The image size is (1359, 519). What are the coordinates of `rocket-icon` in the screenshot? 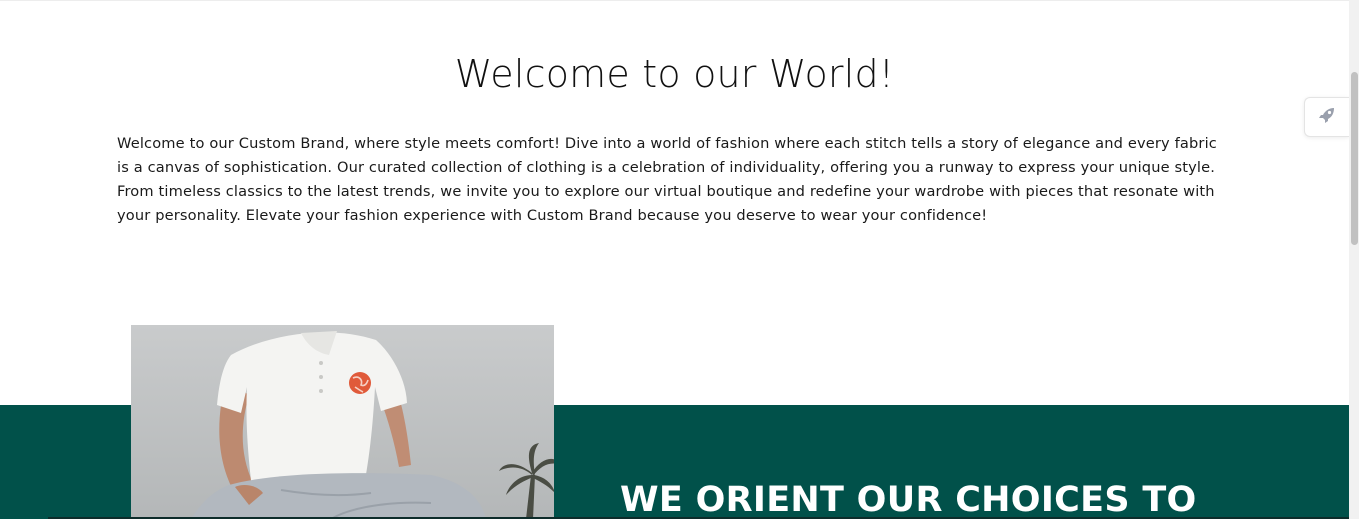 It's located at (1327, 117).